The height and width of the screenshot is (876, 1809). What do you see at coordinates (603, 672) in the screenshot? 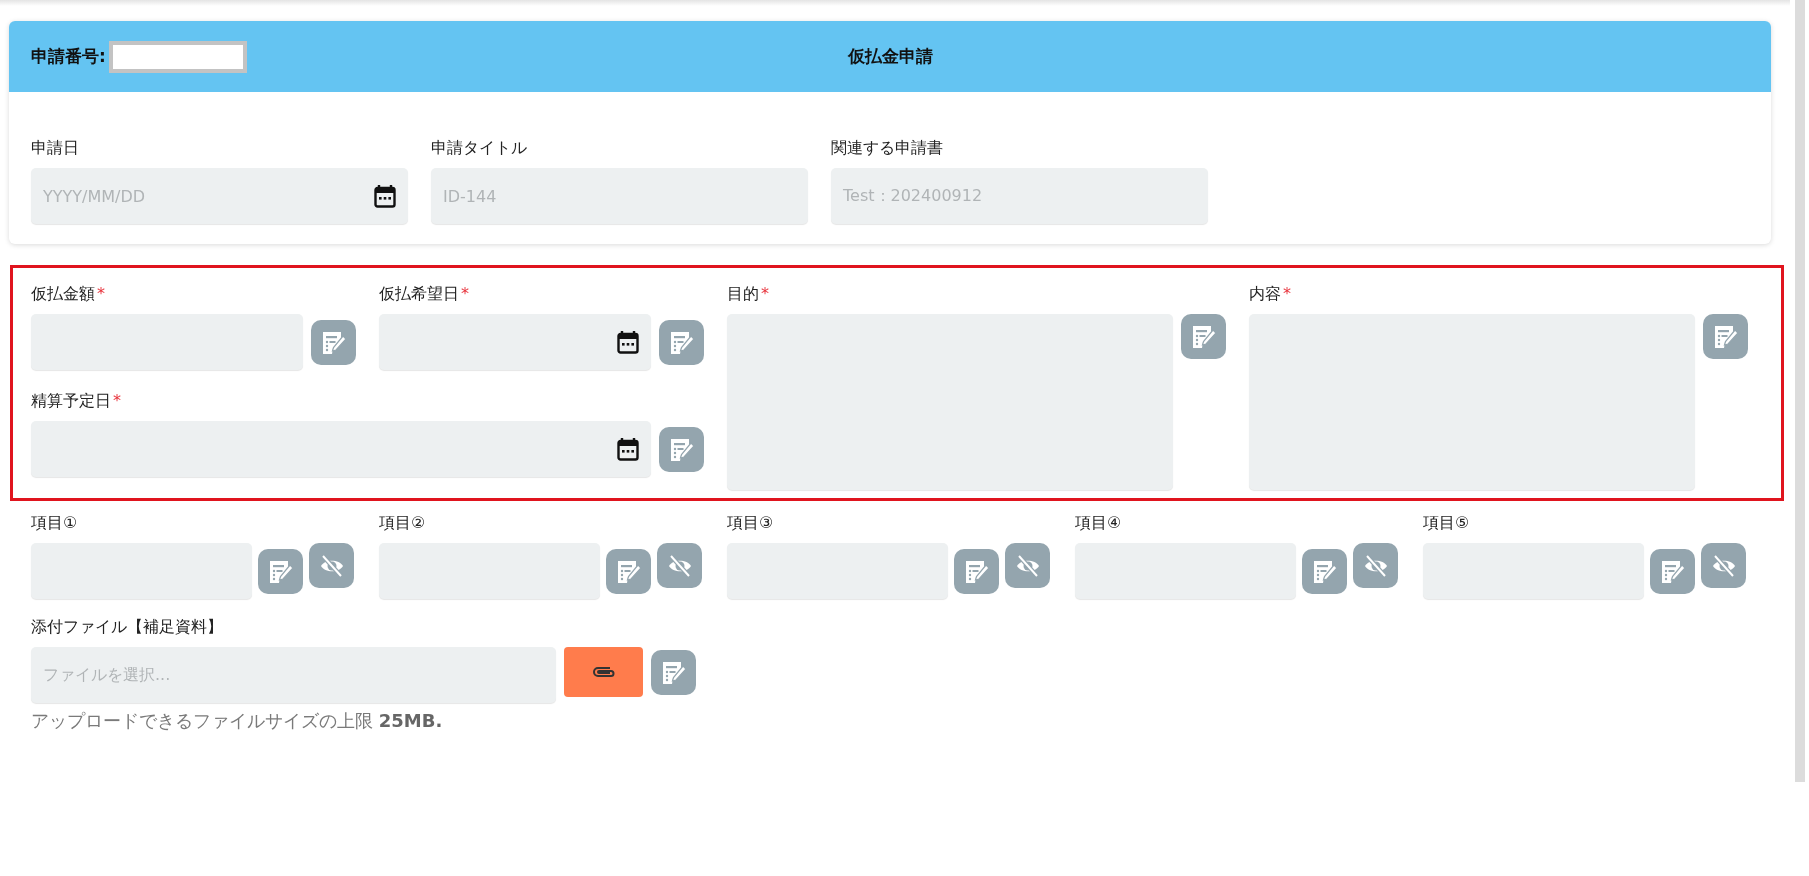
I see `attach-button` at bounding box center [603, 672].